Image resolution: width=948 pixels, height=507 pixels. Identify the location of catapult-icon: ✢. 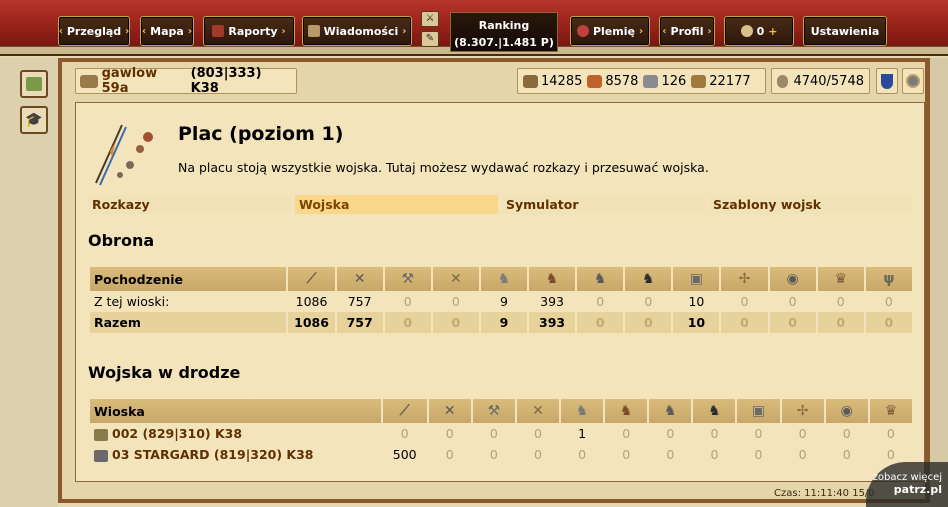
(802, 411).